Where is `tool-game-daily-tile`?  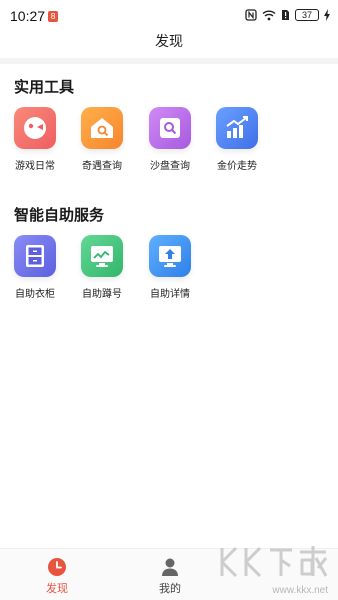 tool-game-daily-tile is located at coordinates (35, 128).